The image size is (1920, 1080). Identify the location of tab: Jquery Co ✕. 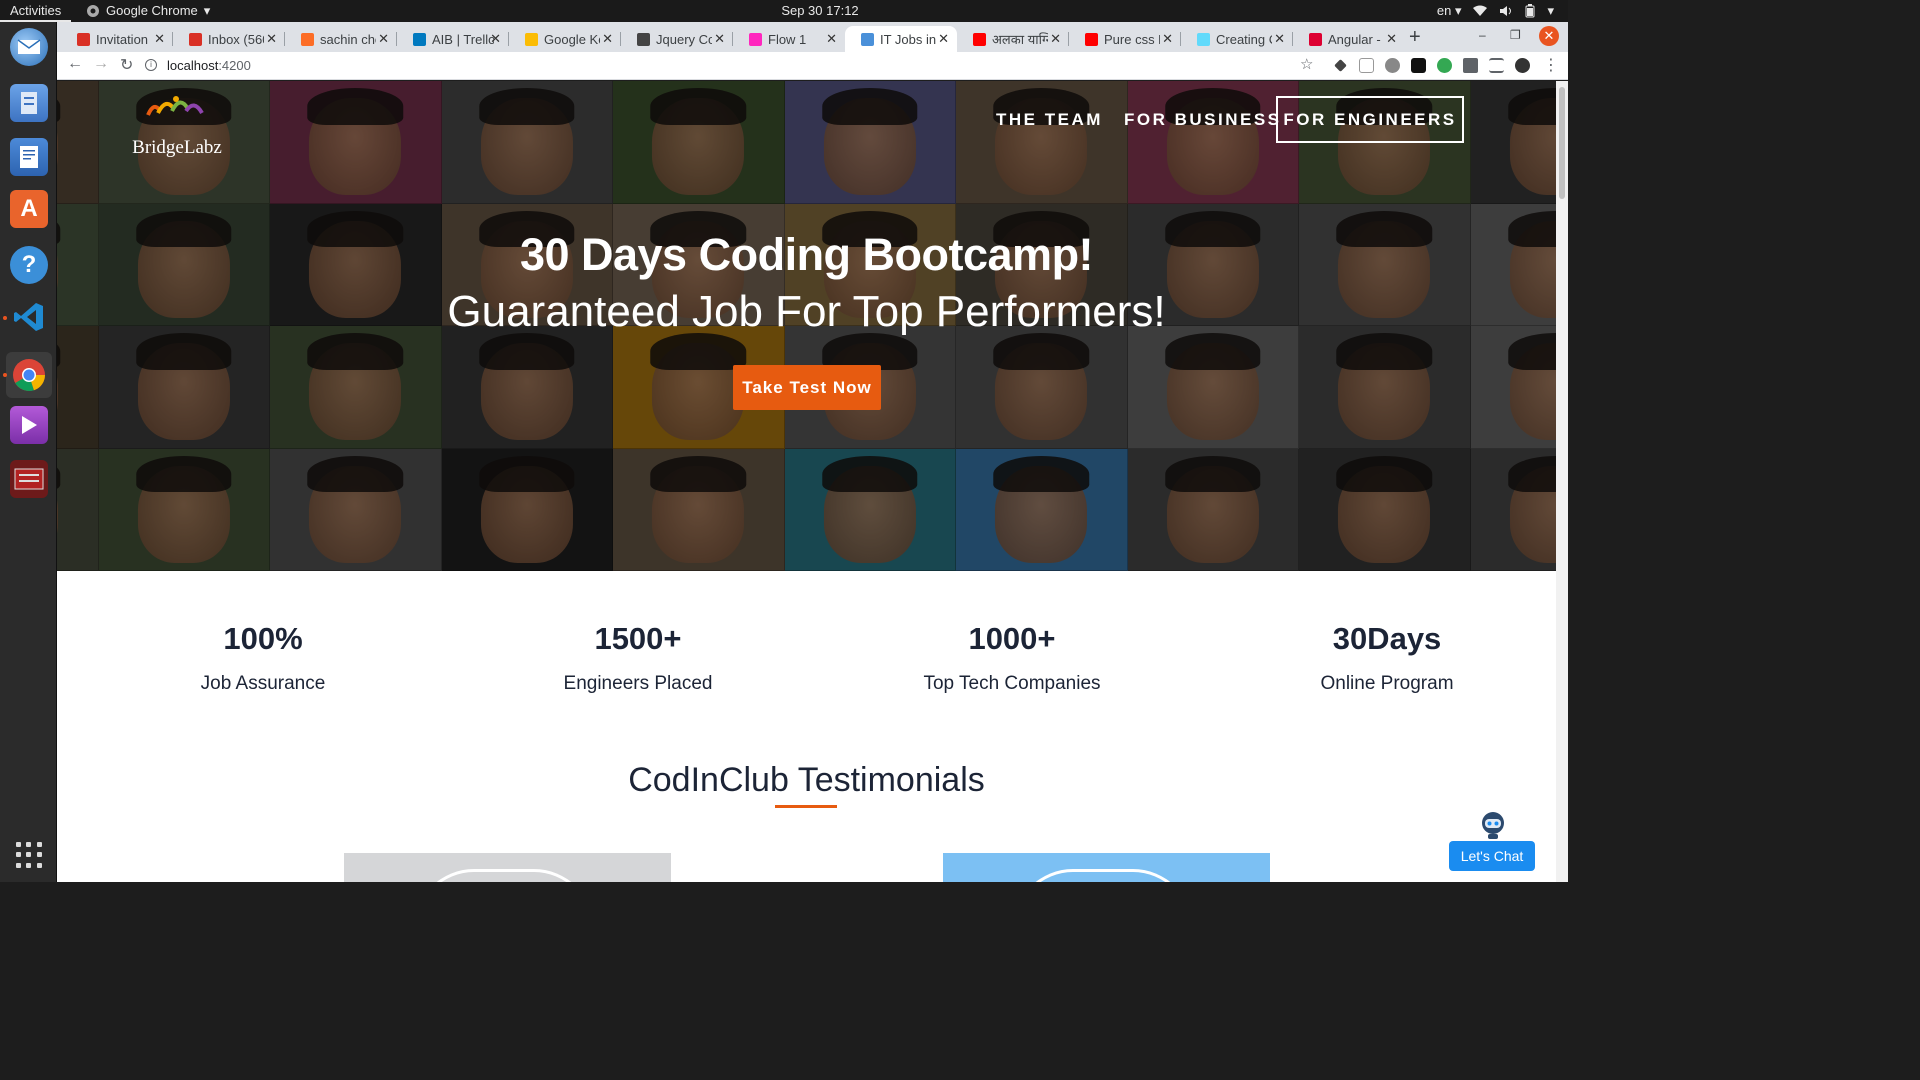
(677, 39).